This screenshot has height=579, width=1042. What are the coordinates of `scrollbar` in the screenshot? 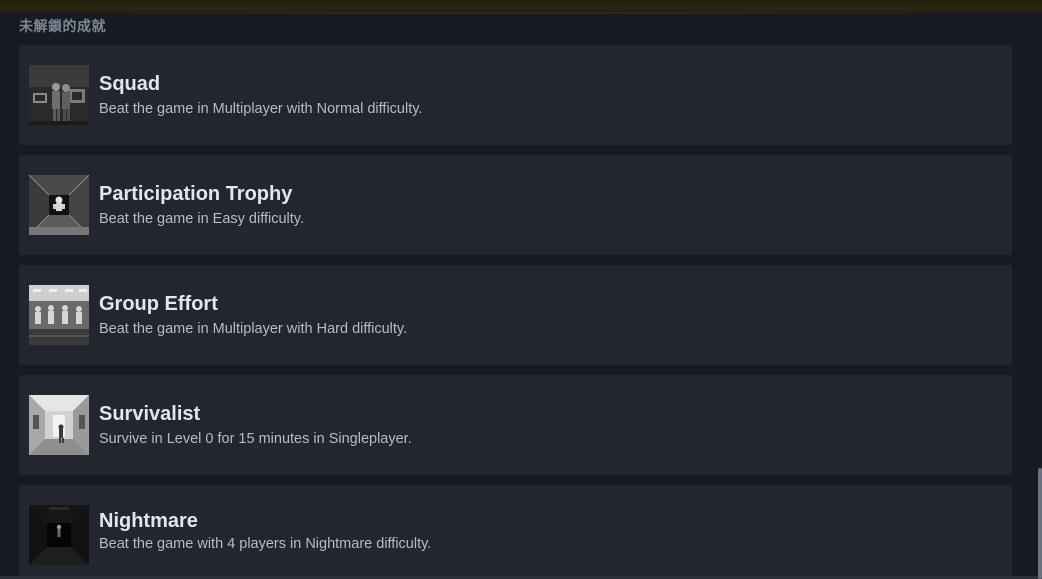 It's located at (1039, 289).